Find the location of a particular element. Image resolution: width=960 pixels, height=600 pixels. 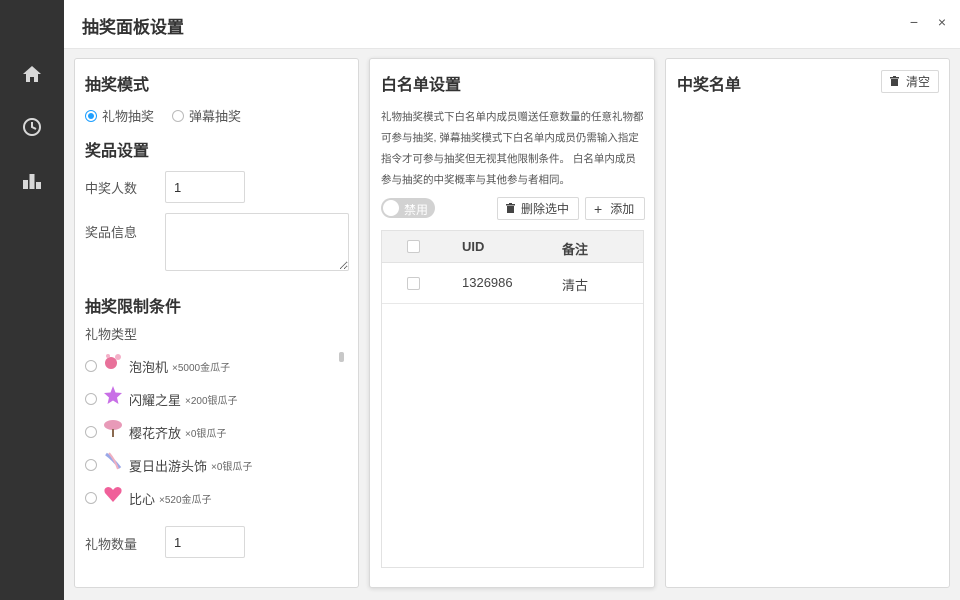

limit-conditions-title: 抽奖限制条件 is located at coordinates (133, 307).